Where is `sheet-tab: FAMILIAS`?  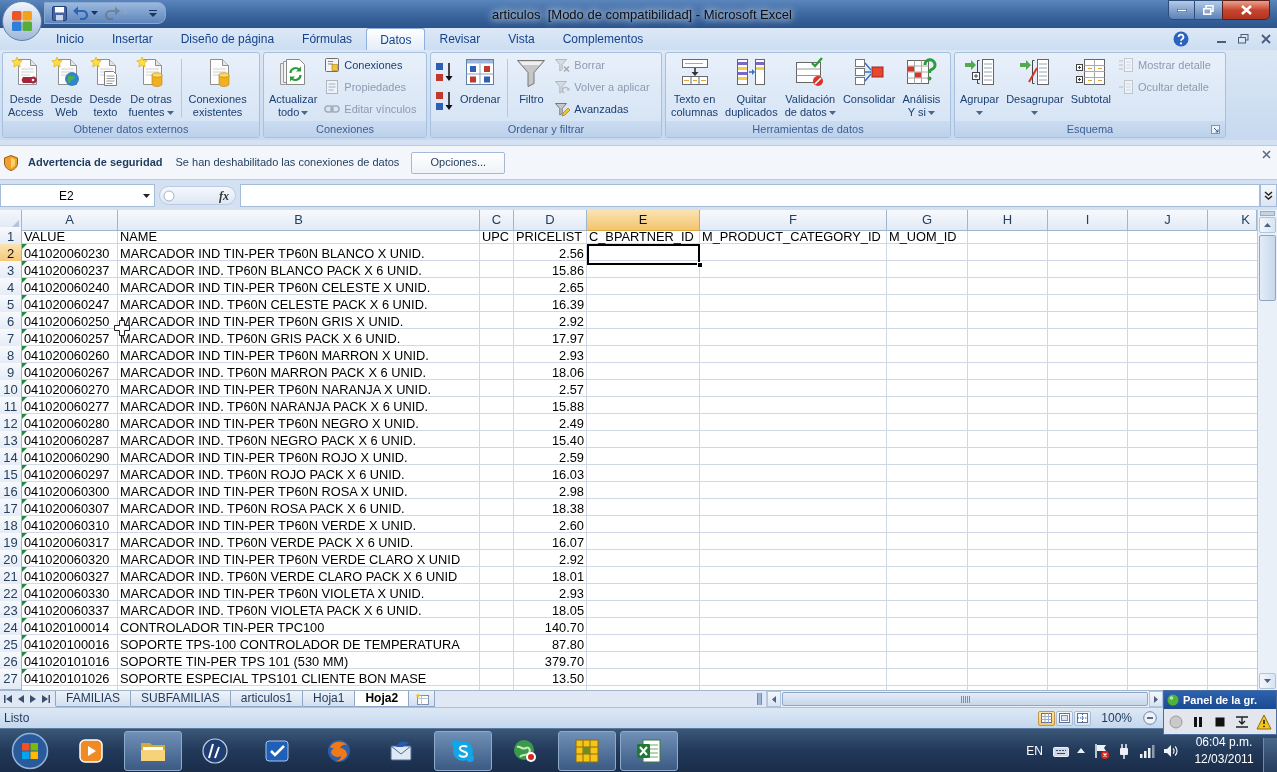
sheet-tab: FAMILIAS is located at coordinates (93, 699).